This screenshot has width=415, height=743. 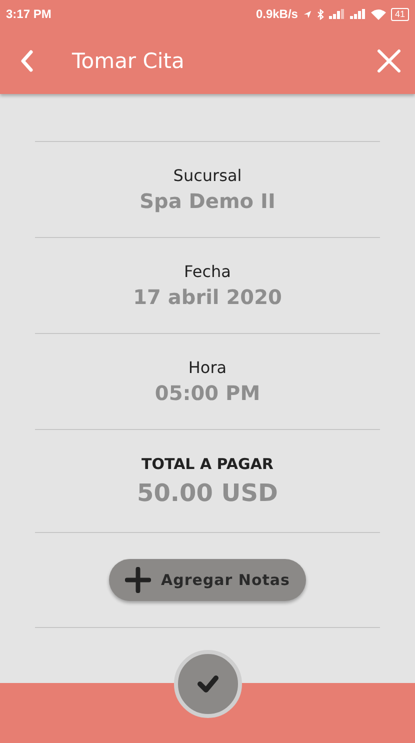 What do you see at coordinates (277, 14) in the screenshot?
I see `network-speed: 0.9kB/s` at bounding box center [277, 14].